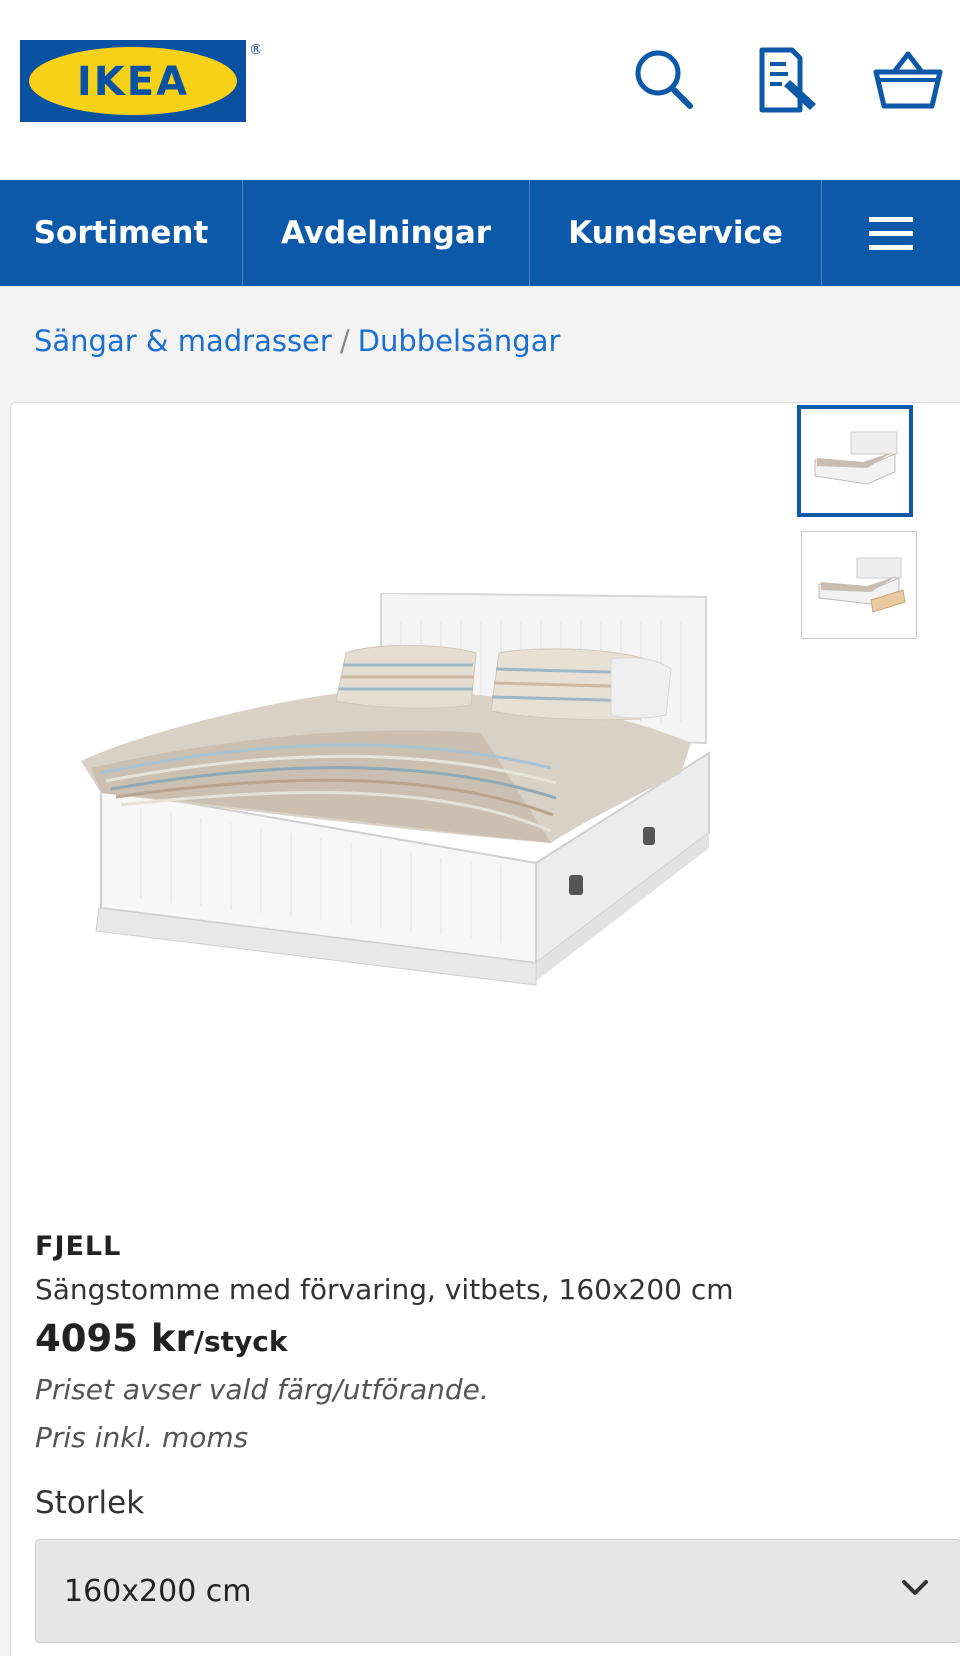  I want to click on nav-item-avdelningar: Avdelningar, so click(386, 233).